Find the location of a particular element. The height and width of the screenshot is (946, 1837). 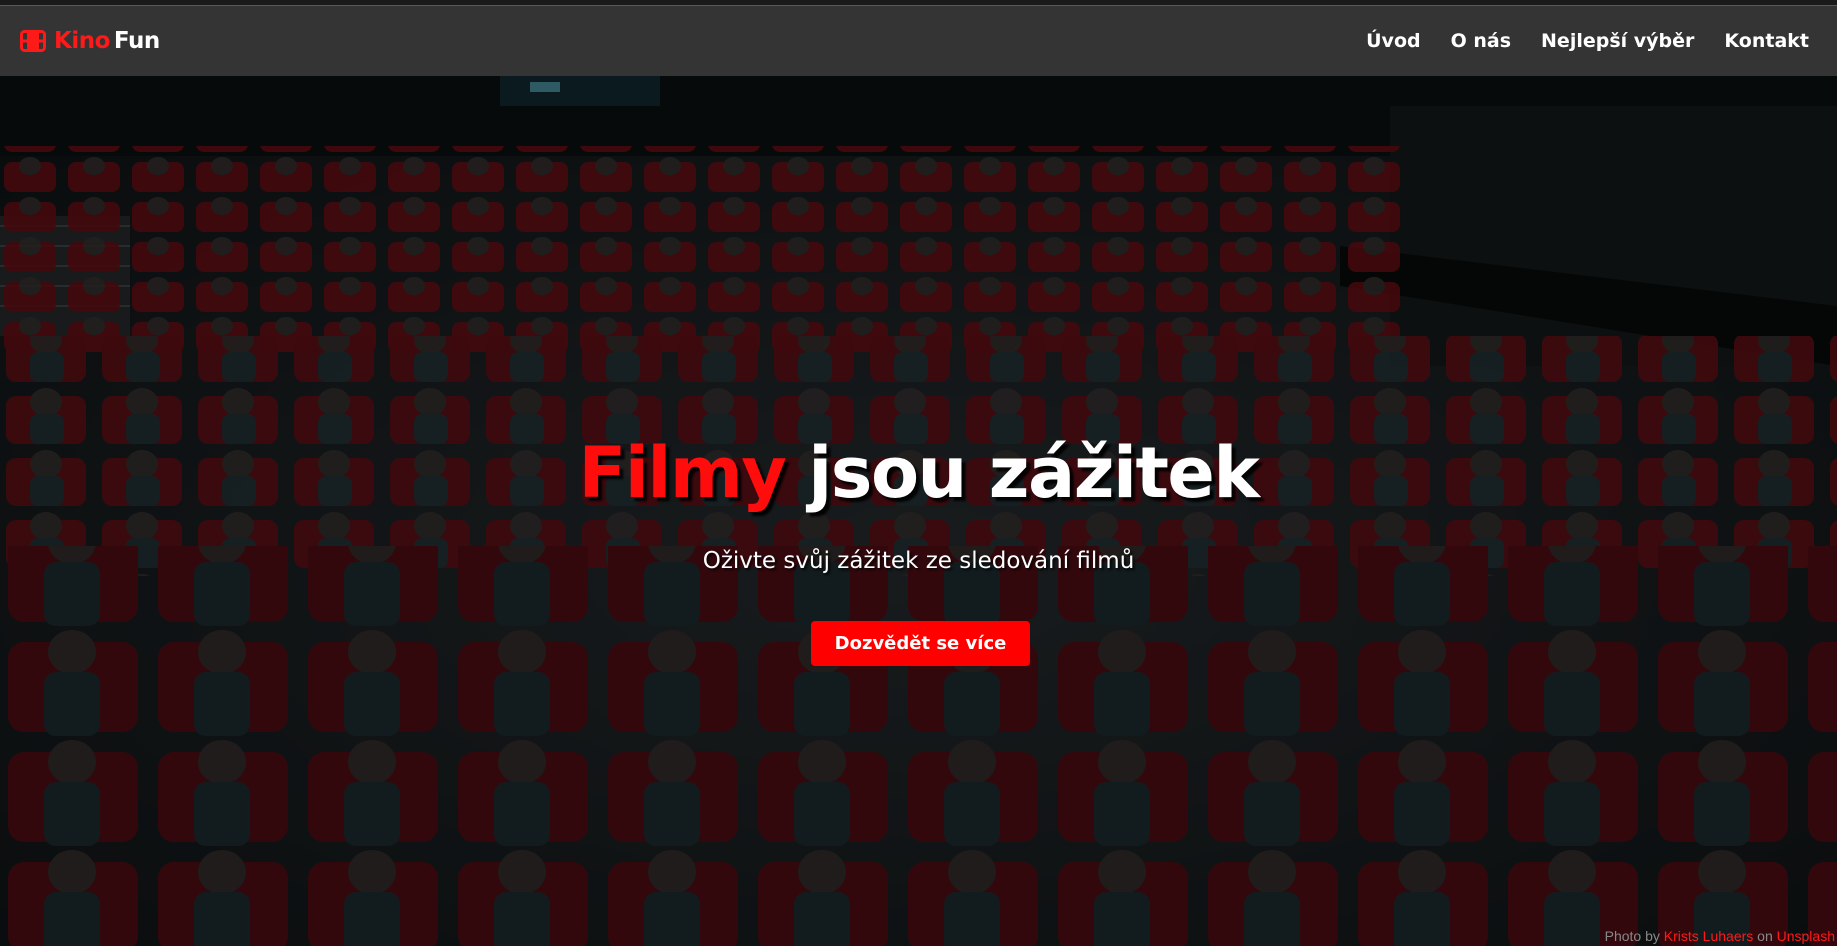

nav-link-o-nas: O nás is located at coordinates (1481, 41).